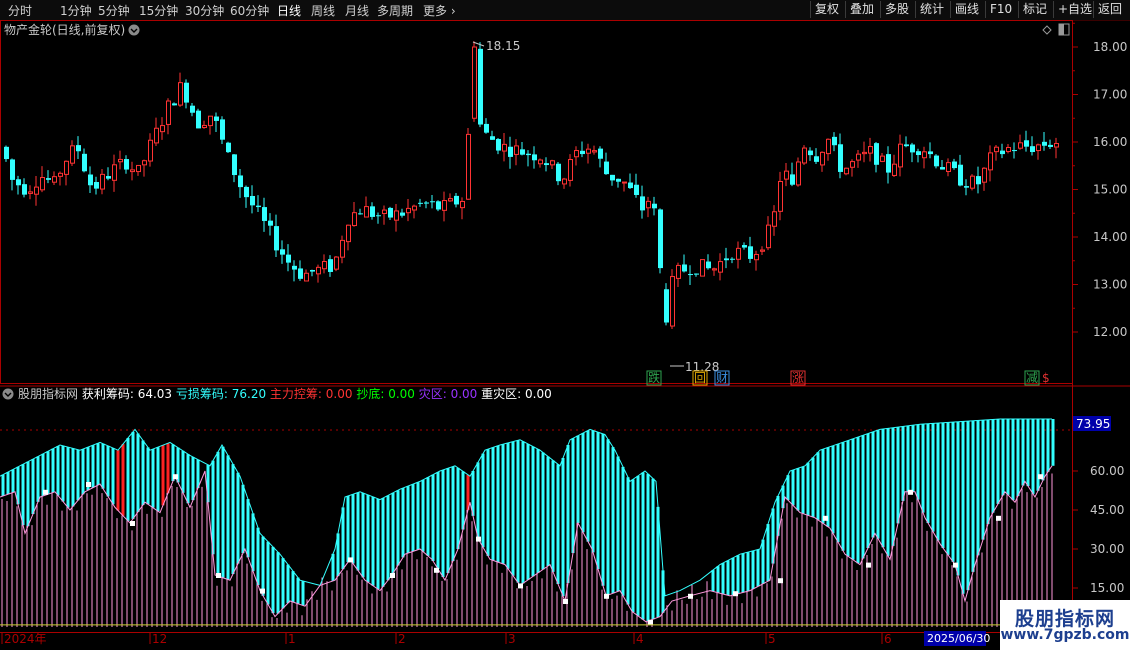  Describe the element at coordinates (1032, 378) in the screenshot. I see `event-marker: 减` at that location.